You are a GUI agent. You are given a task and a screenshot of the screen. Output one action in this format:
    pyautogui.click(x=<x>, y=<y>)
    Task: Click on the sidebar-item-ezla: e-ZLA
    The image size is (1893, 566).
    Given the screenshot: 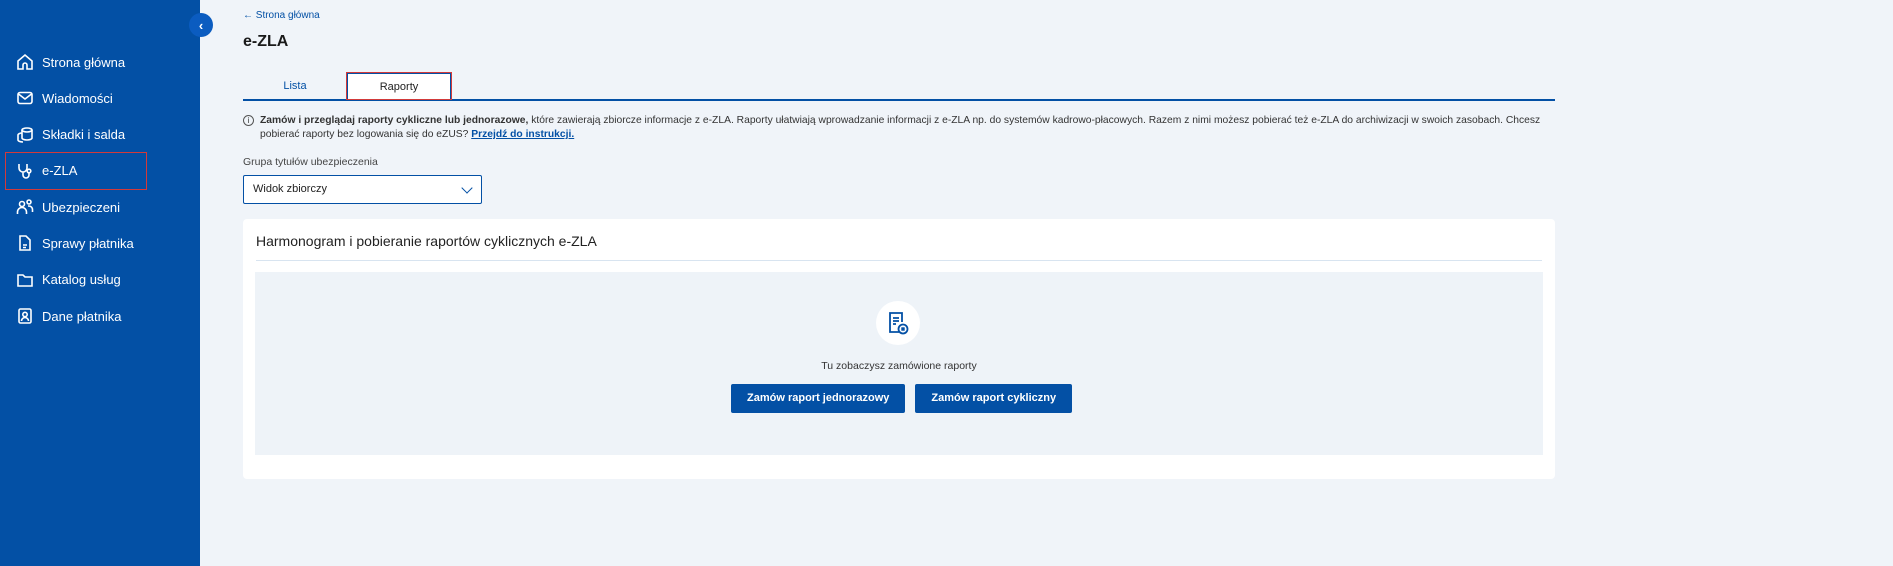 What is the action you would take?
    pyautogui.click(x=76, y=170)
    